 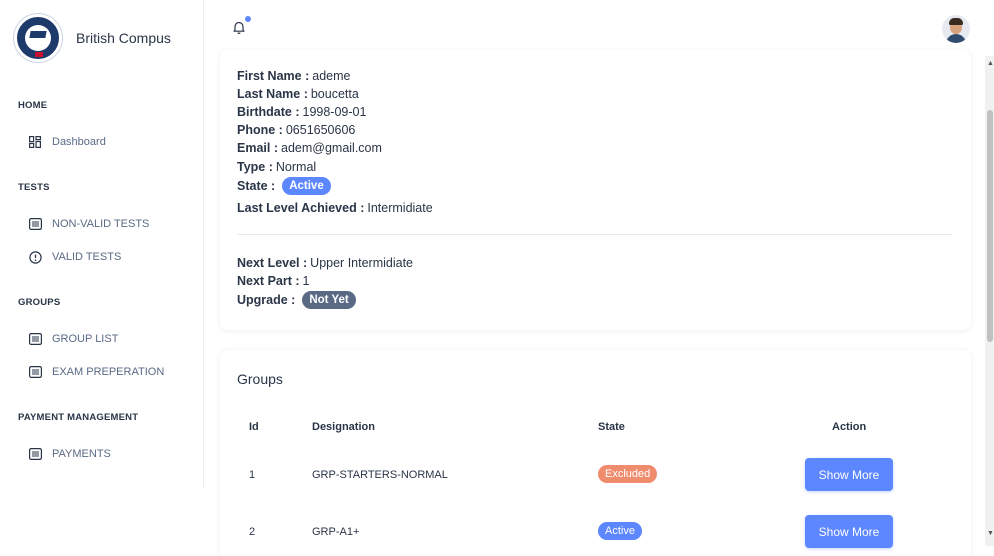 I want to click on sidebar-item-label: Dashboard, so click(x=79, y=142).